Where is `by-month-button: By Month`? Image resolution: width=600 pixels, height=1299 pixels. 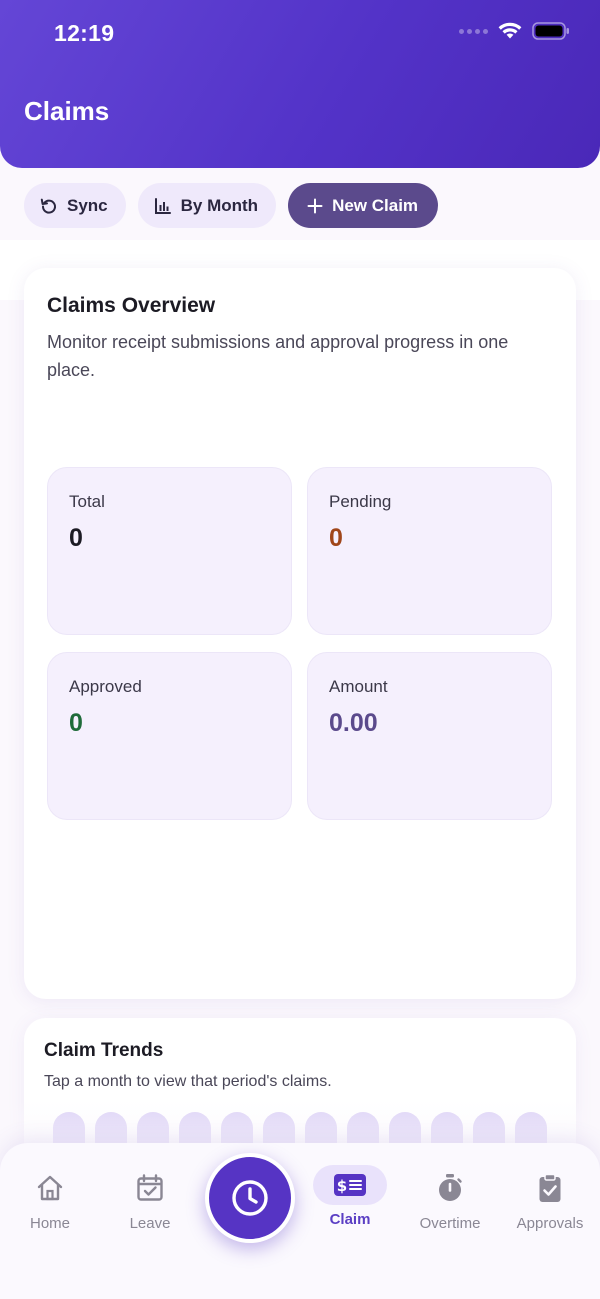
by-month-button: By Month is located at coordinates (207, 205).